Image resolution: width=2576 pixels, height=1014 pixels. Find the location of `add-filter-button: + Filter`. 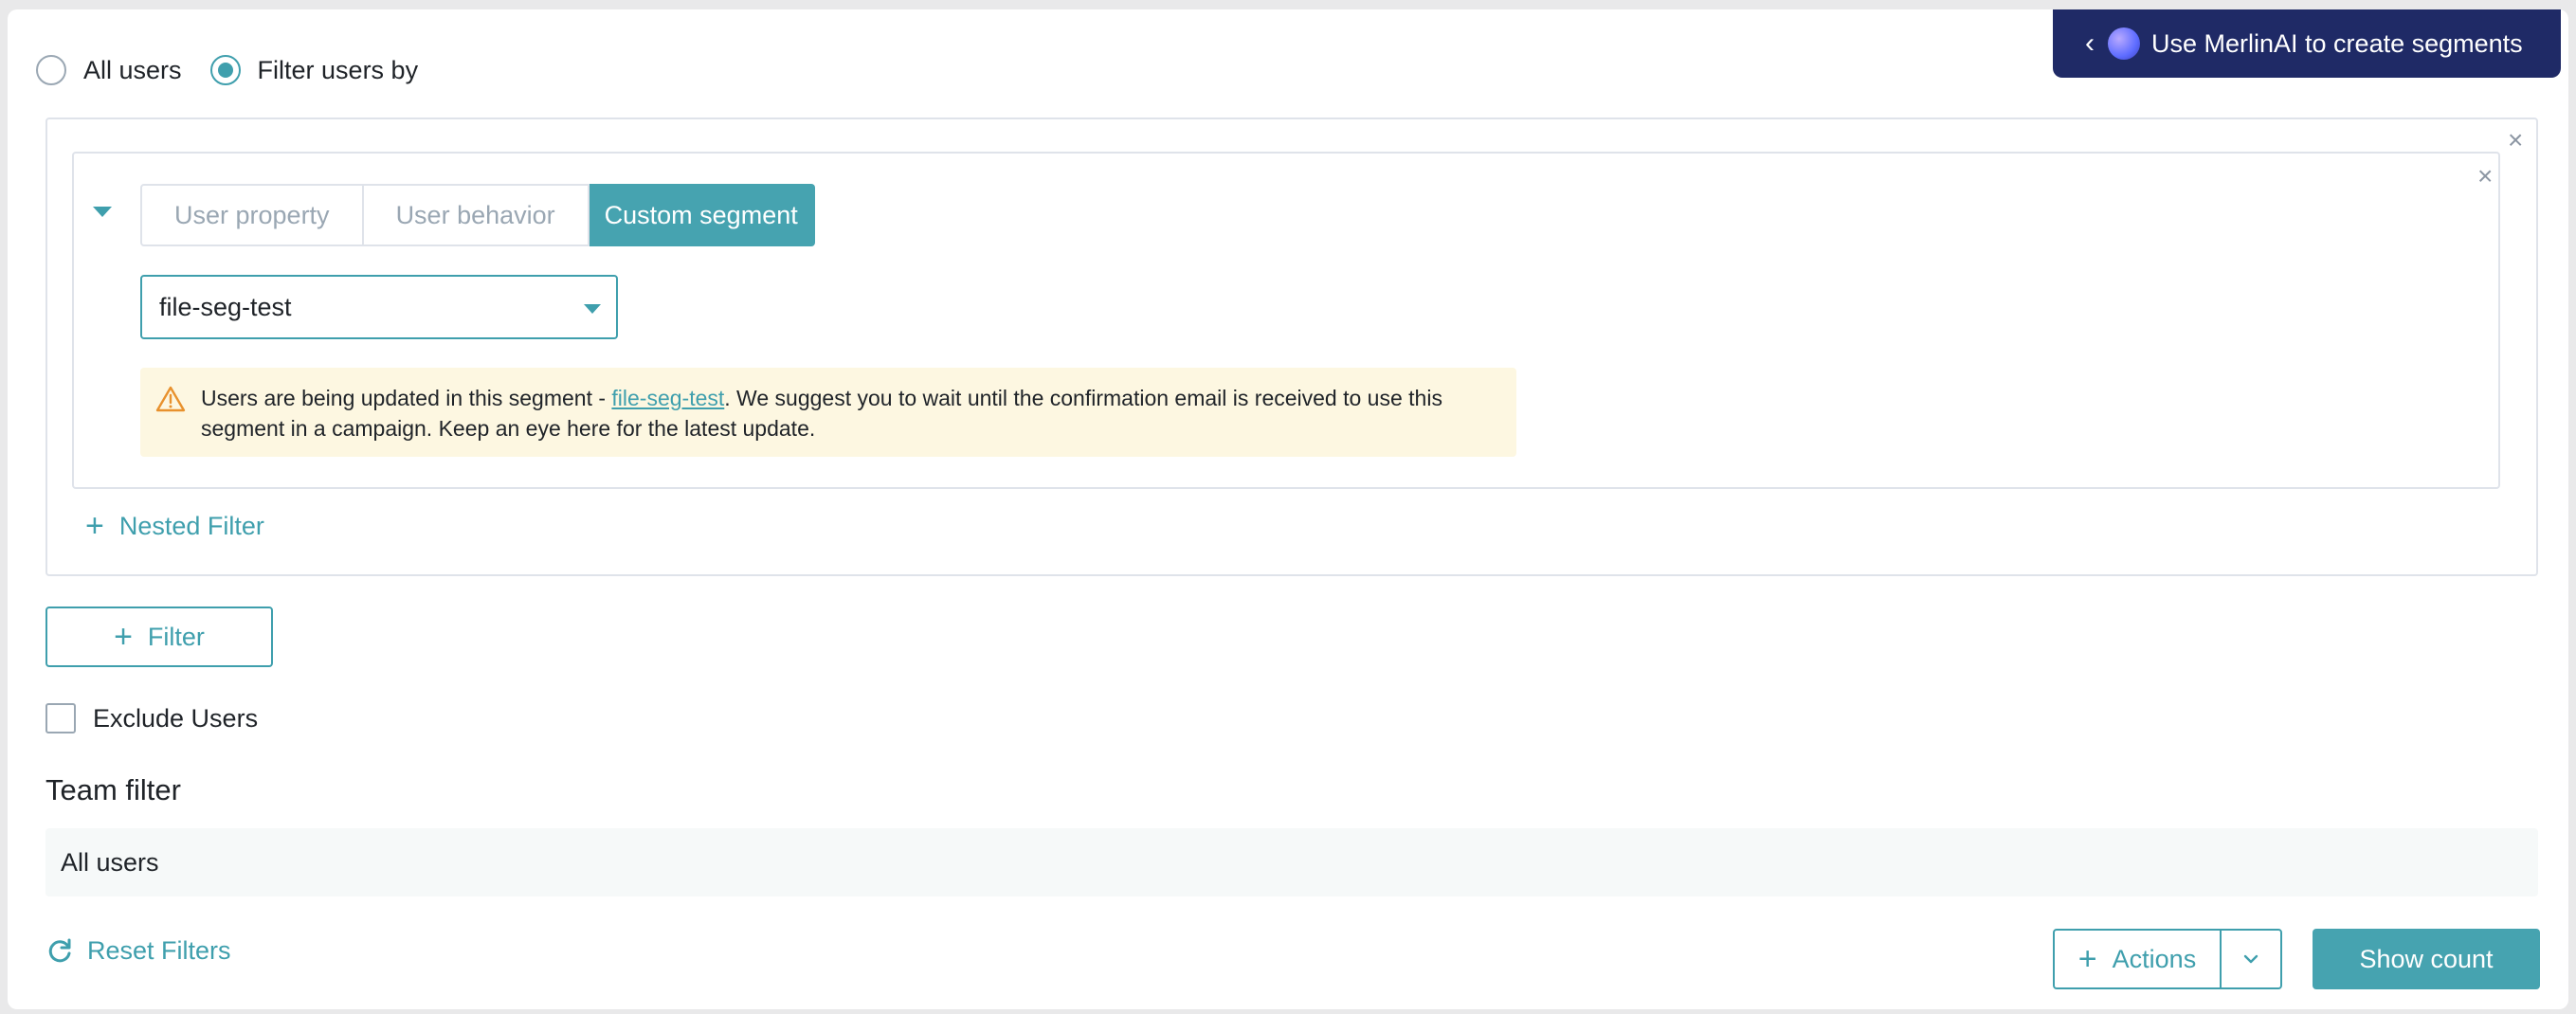

add-filter-button: + Filter is located at coordinates (159, 637).